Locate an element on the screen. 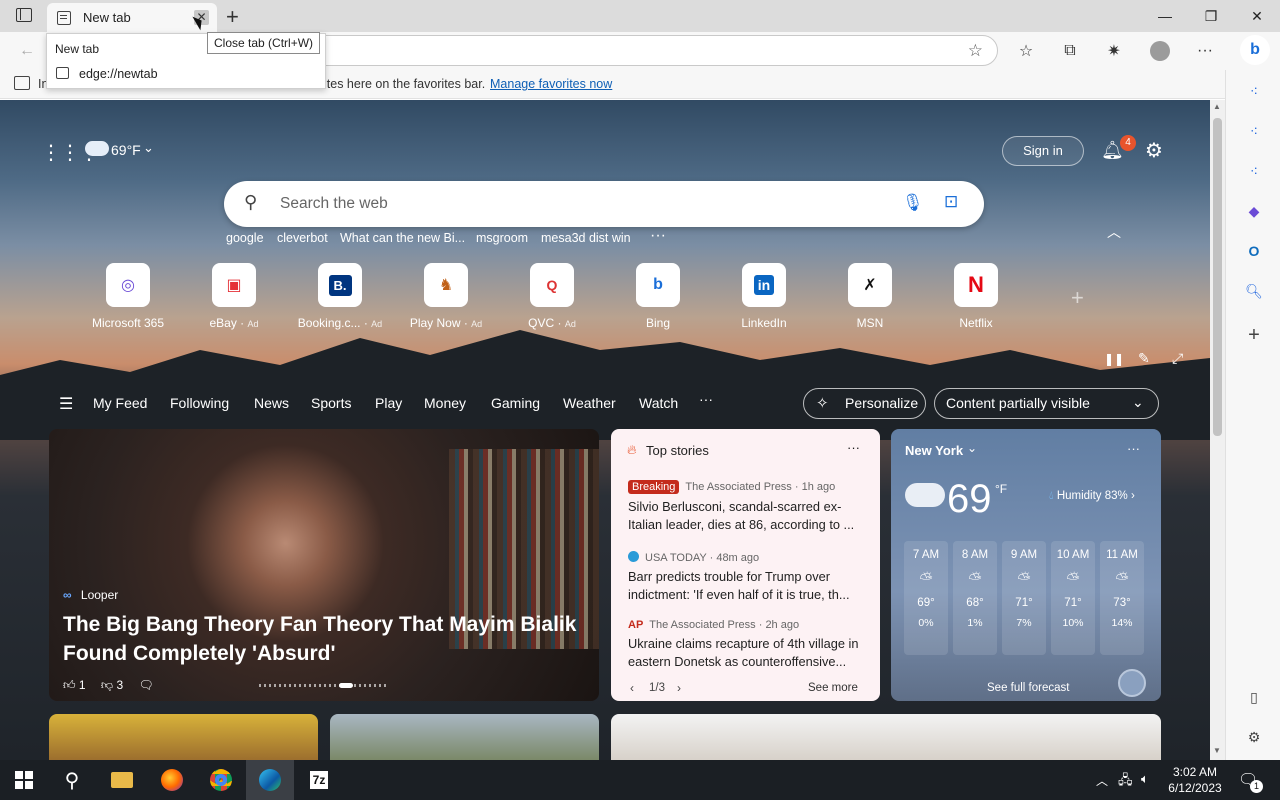  nav-watch: Watch is located at coordinates (658, 403).